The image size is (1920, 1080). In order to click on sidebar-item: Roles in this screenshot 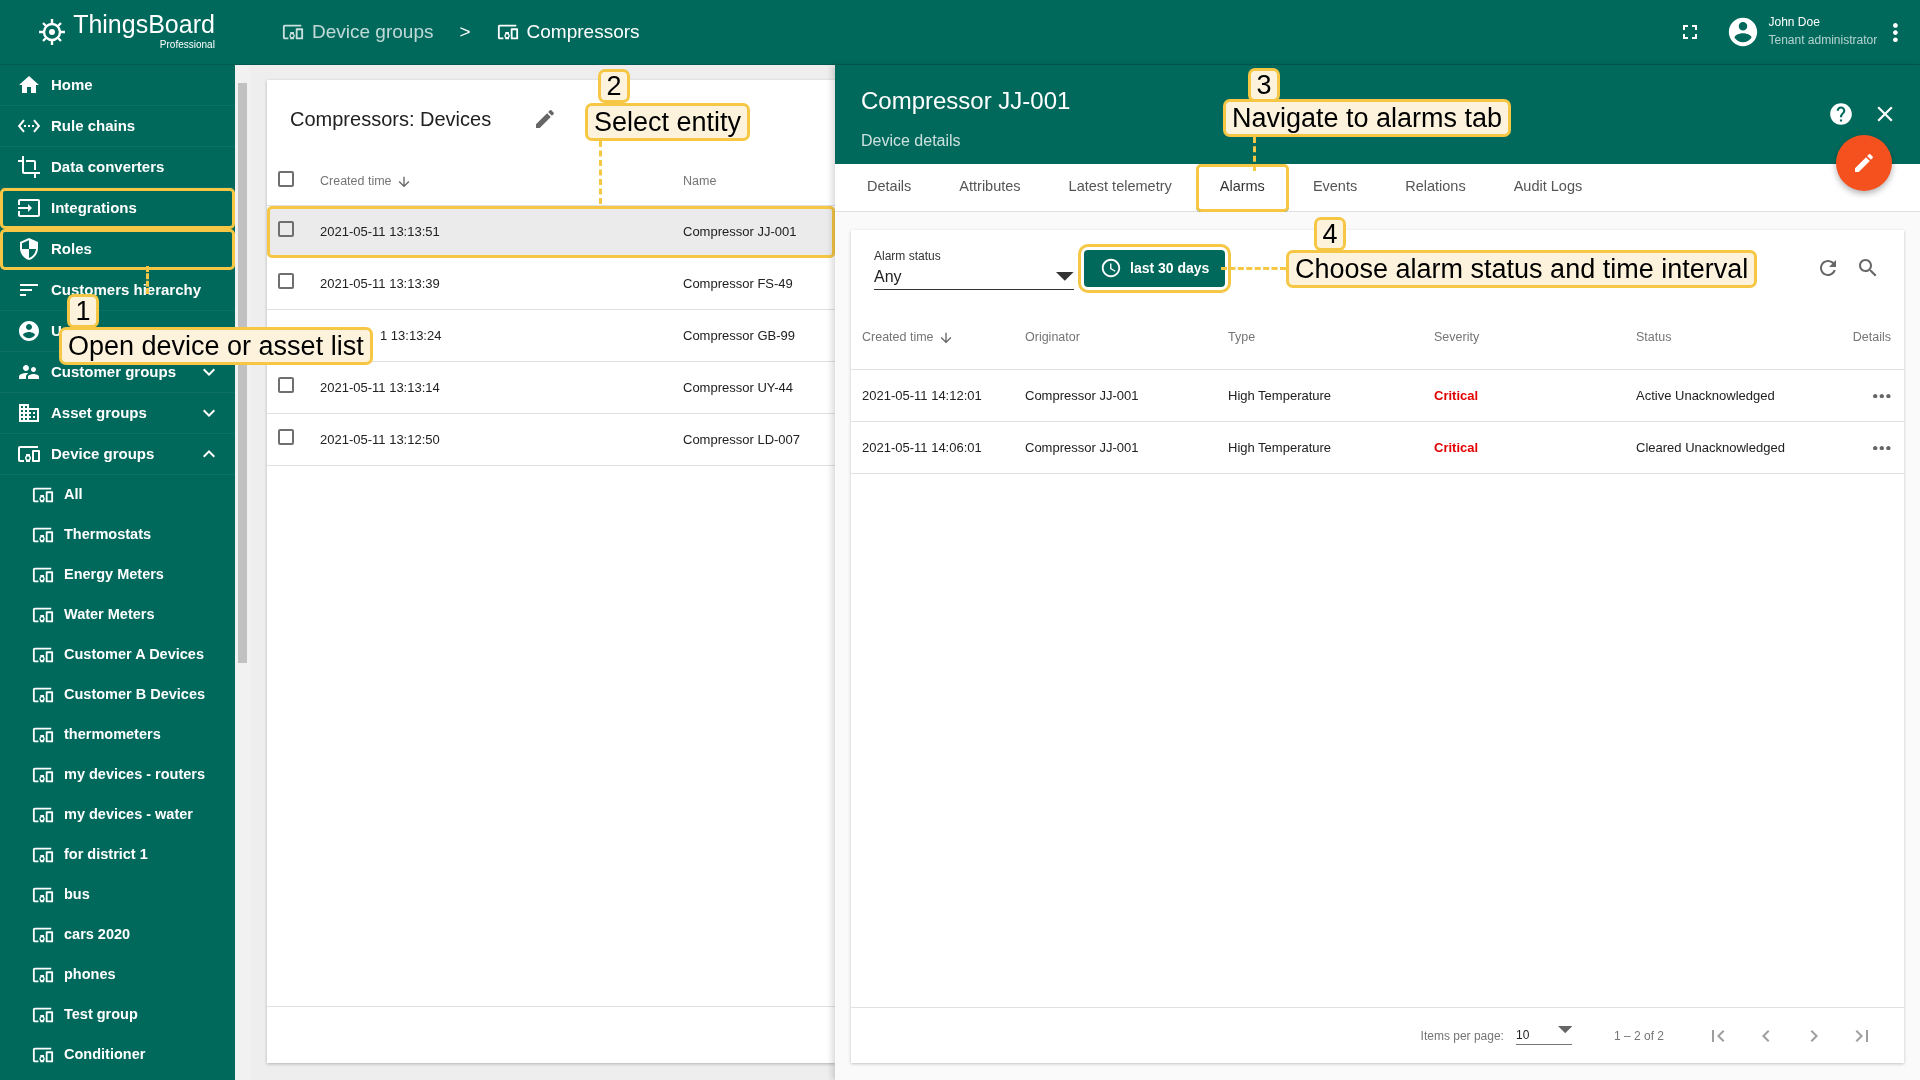, I will do `click(117, 249)`.